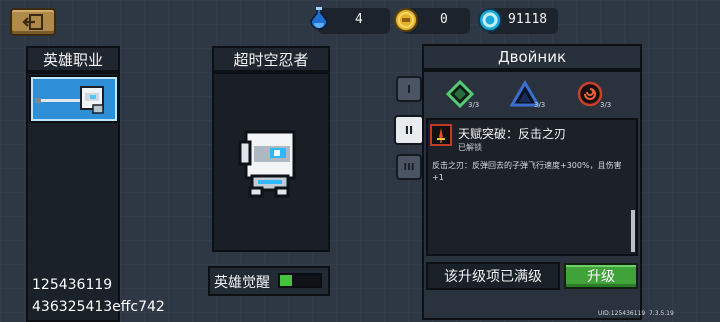 Image resolution: width=720 pixels, height=322 pixels. What do you see at coordinates (69, 100) in the screenshot?
I see `ninja-portrait-icon` at bounding box center [69, 100].